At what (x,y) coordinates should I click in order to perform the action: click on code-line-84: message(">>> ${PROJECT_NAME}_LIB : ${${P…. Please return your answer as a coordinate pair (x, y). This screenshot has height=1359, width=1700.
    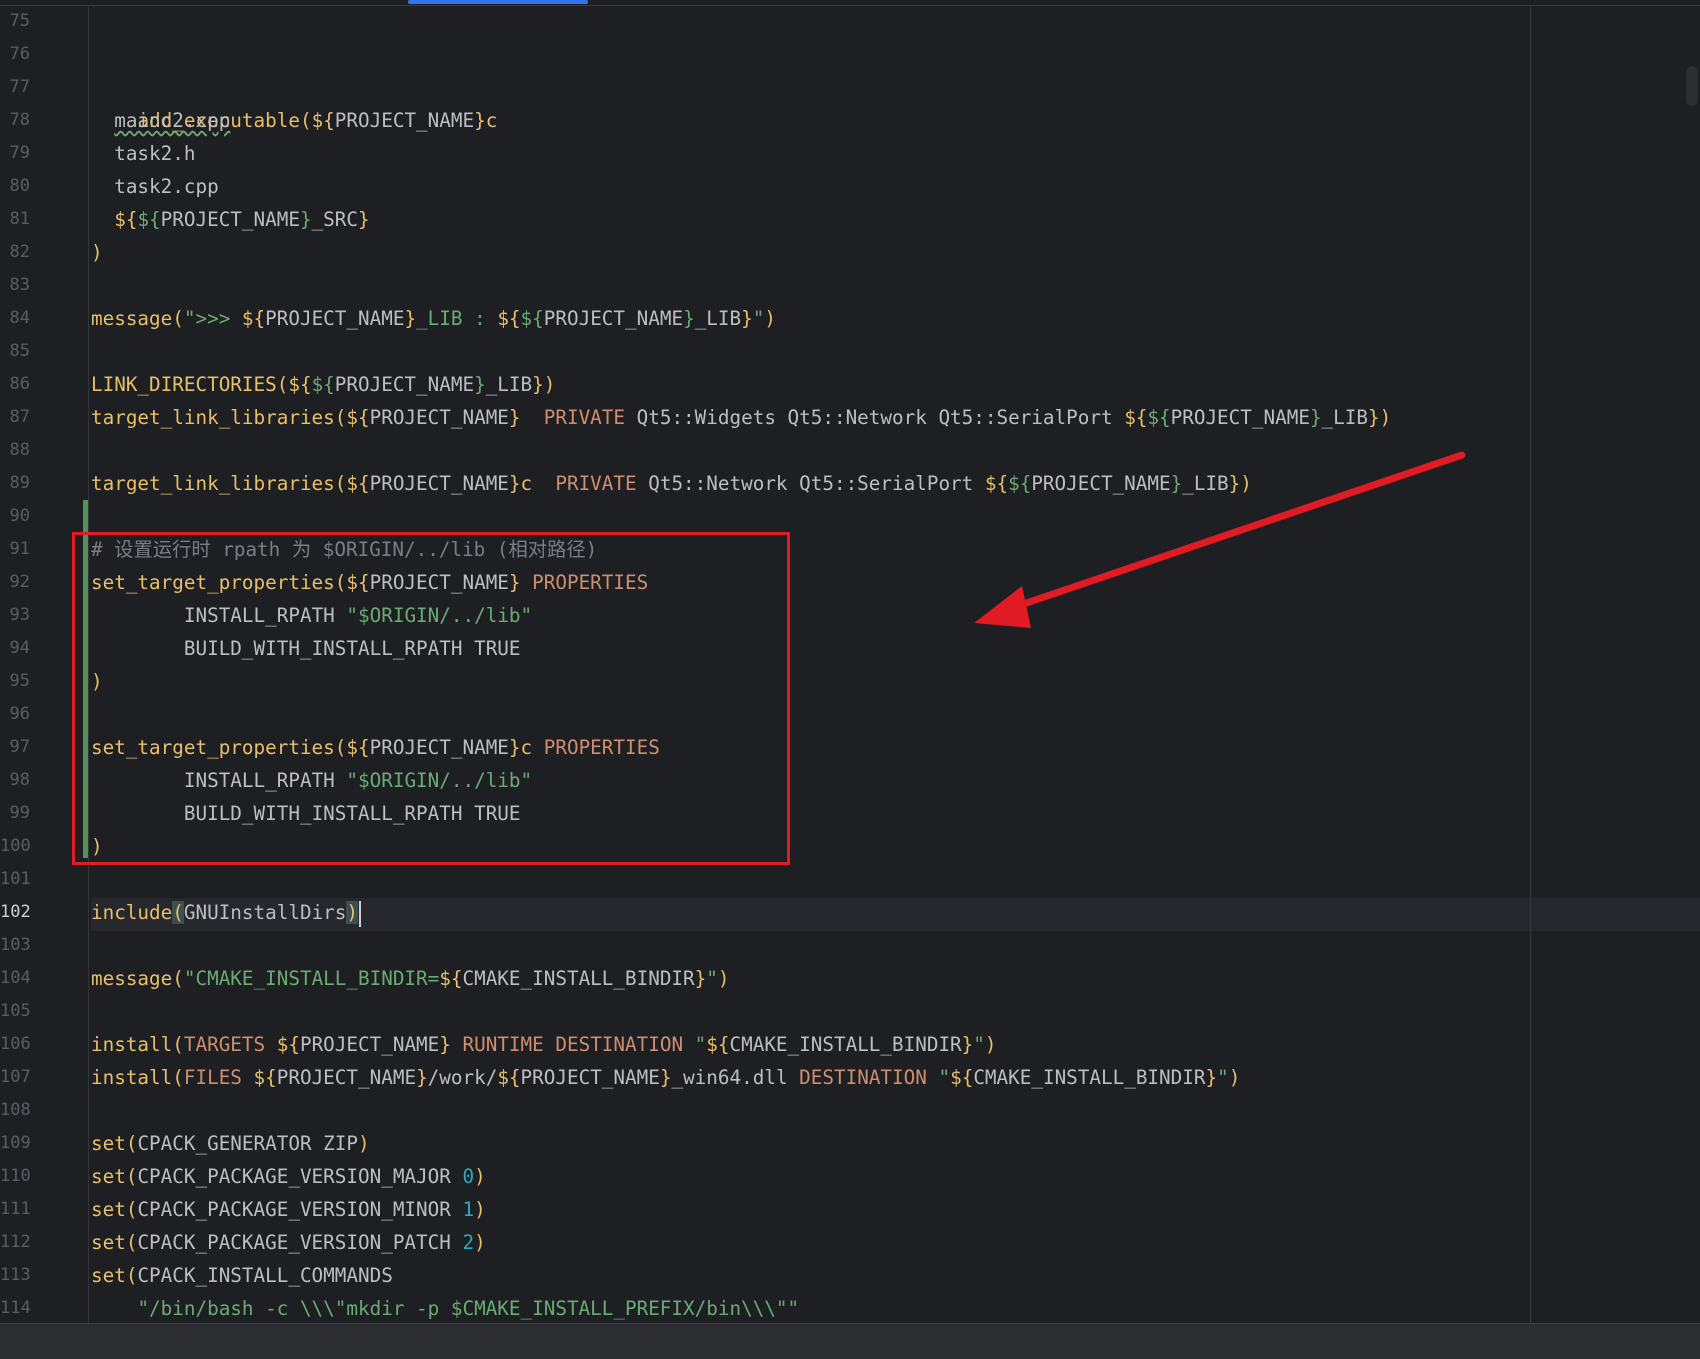
    Looking at the image, I should click on (433, 318).